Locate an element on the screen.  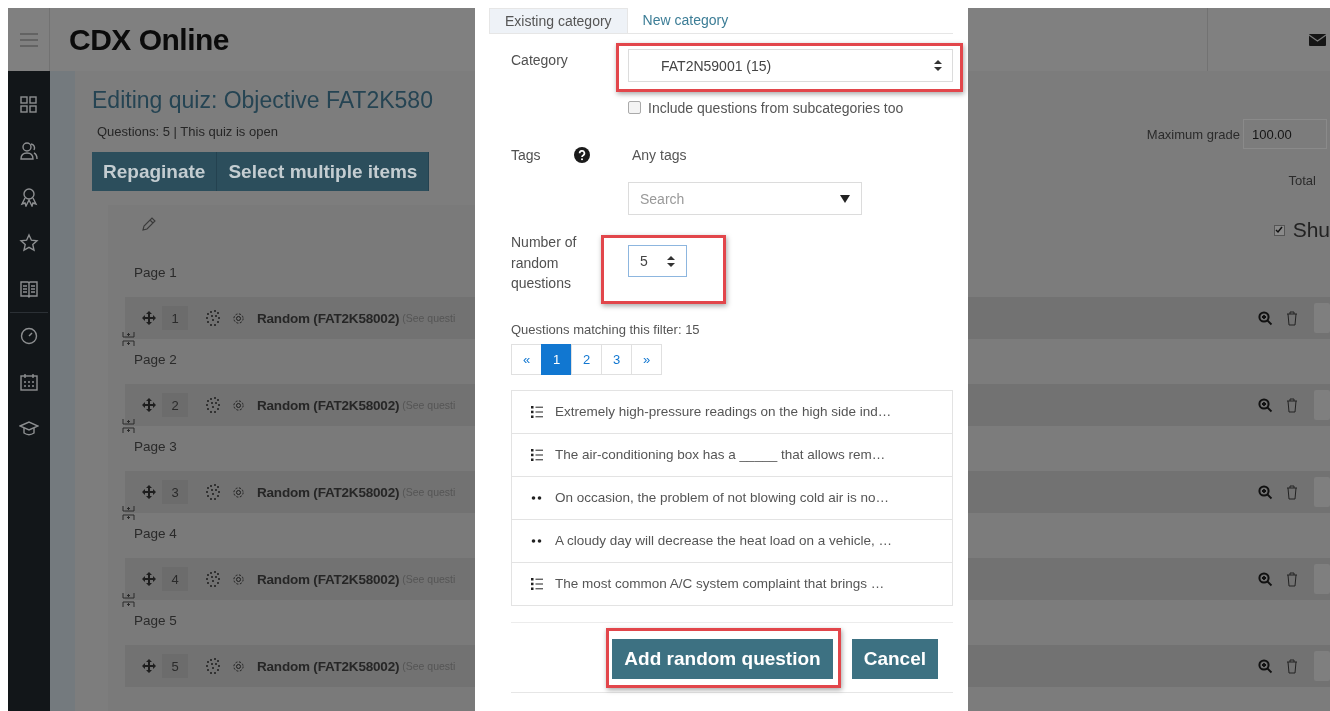
page-link: 3 is located at coordinates (616, 359).